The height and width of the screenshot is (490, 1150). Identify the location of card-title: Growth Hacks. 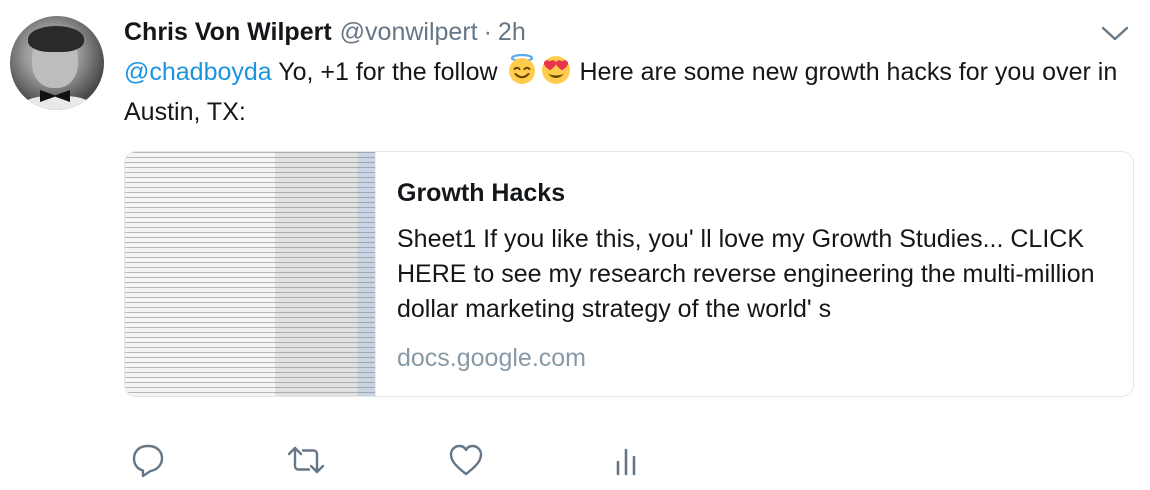
(481, 193).